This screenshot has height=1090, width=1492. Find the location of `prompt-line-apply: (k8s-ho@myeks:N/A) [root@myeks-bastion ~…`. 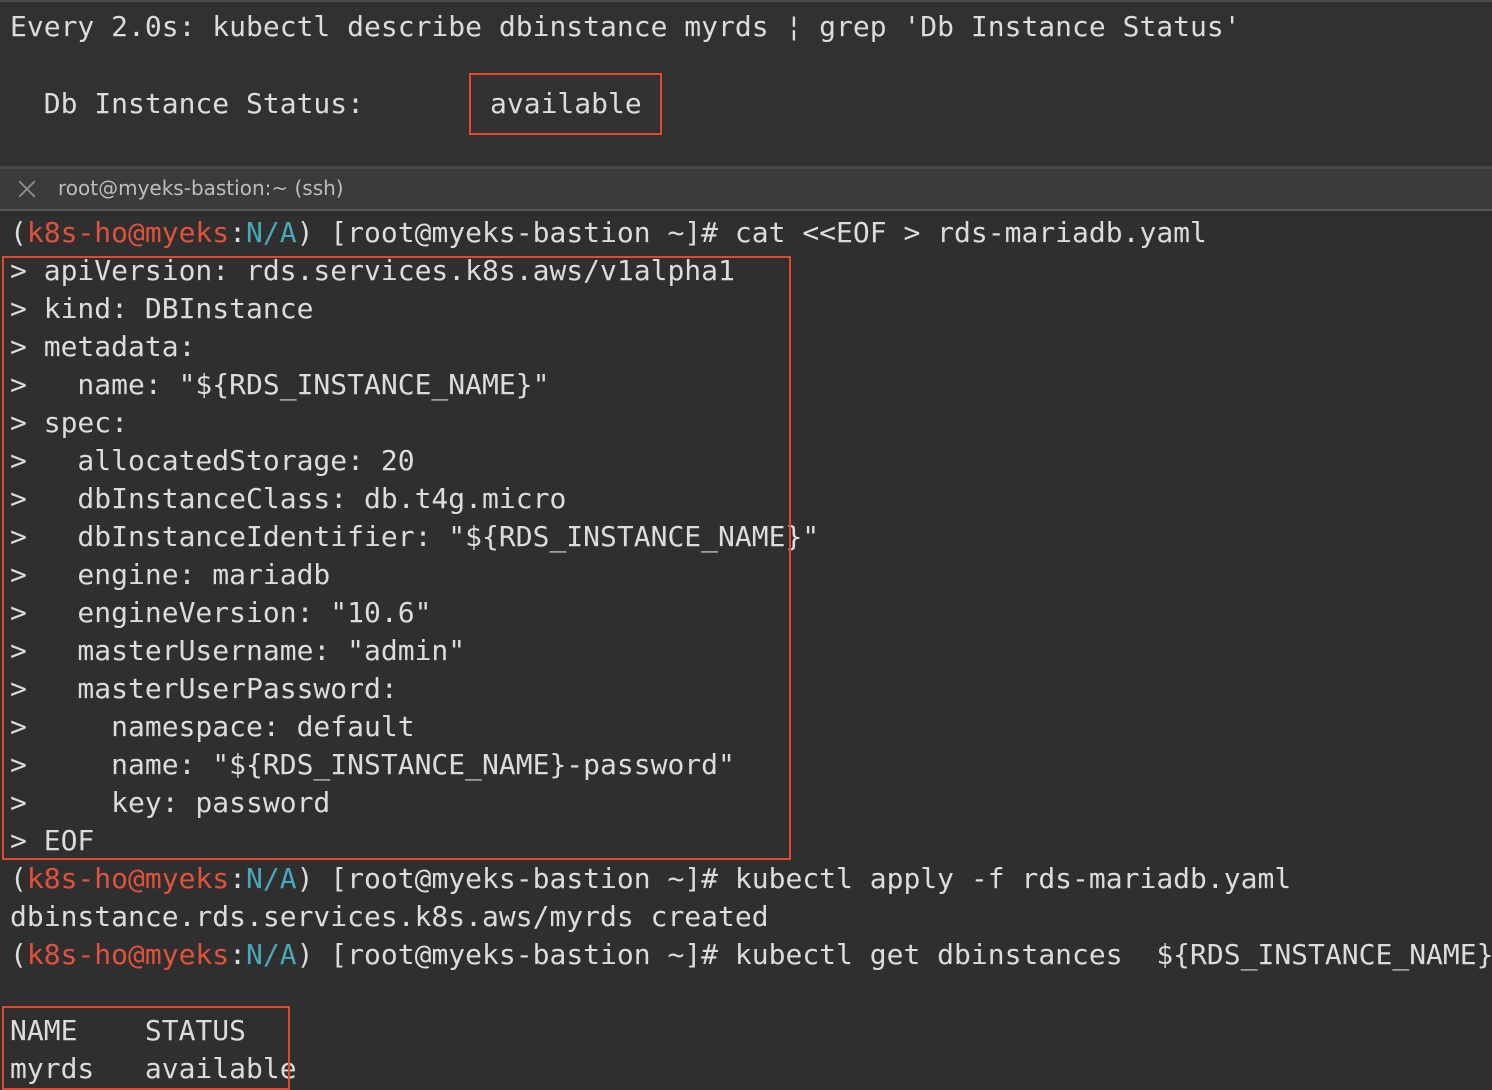

prompt-line-apply: (k8s-ho@myeks:N/A) [root@myeks-bastion ~… is located at coordinates (650, 879).